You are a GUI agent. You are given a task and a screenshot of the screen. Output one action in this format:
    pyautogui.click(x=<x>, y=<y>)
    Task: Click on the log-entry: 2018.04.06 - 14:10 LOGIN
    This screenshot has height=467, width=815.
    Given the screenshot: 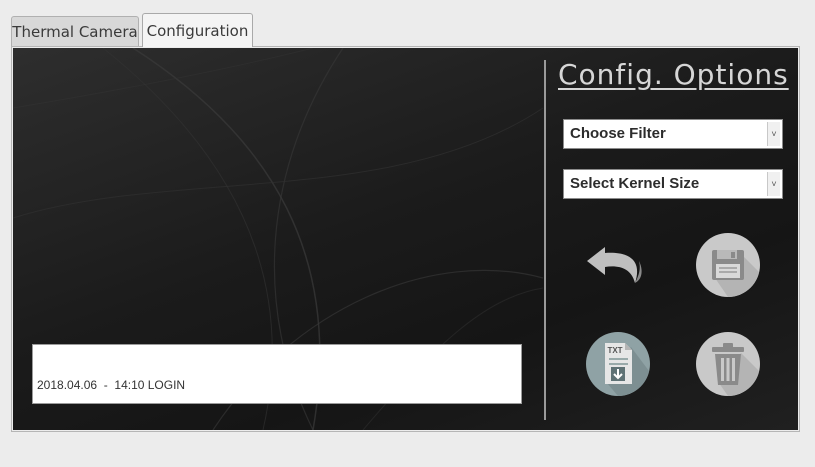 What is the action you would take?
    pyautogui.click(x=111, y=385)
    